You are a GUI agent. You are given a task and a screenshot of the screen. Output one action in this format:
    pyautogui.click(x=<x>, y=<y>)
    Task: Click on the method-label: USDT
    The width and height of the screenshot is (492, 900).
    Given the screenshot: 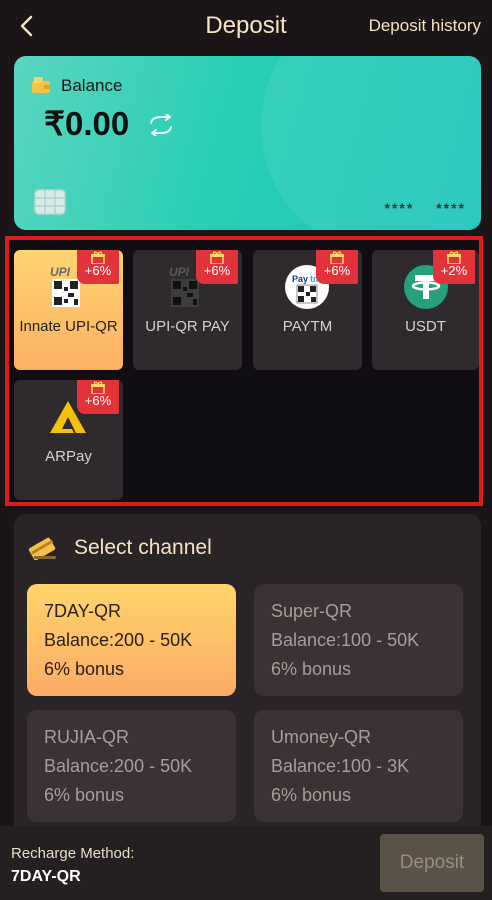 What is the action you would take?
    pyautogui.click(x=425, y=326)
    